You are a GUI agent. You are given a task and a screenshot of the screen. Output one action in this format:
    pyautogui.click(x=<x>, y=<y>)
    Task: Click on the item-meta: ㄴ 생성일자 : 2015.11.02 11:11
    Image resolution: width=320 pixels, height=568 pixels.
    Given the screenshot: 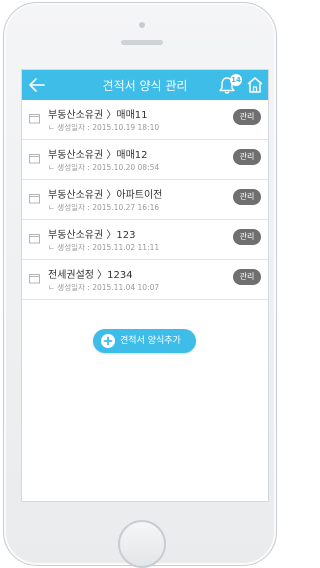 What is the action you would take?
    pyautogui.click(x=104, y=247)
    